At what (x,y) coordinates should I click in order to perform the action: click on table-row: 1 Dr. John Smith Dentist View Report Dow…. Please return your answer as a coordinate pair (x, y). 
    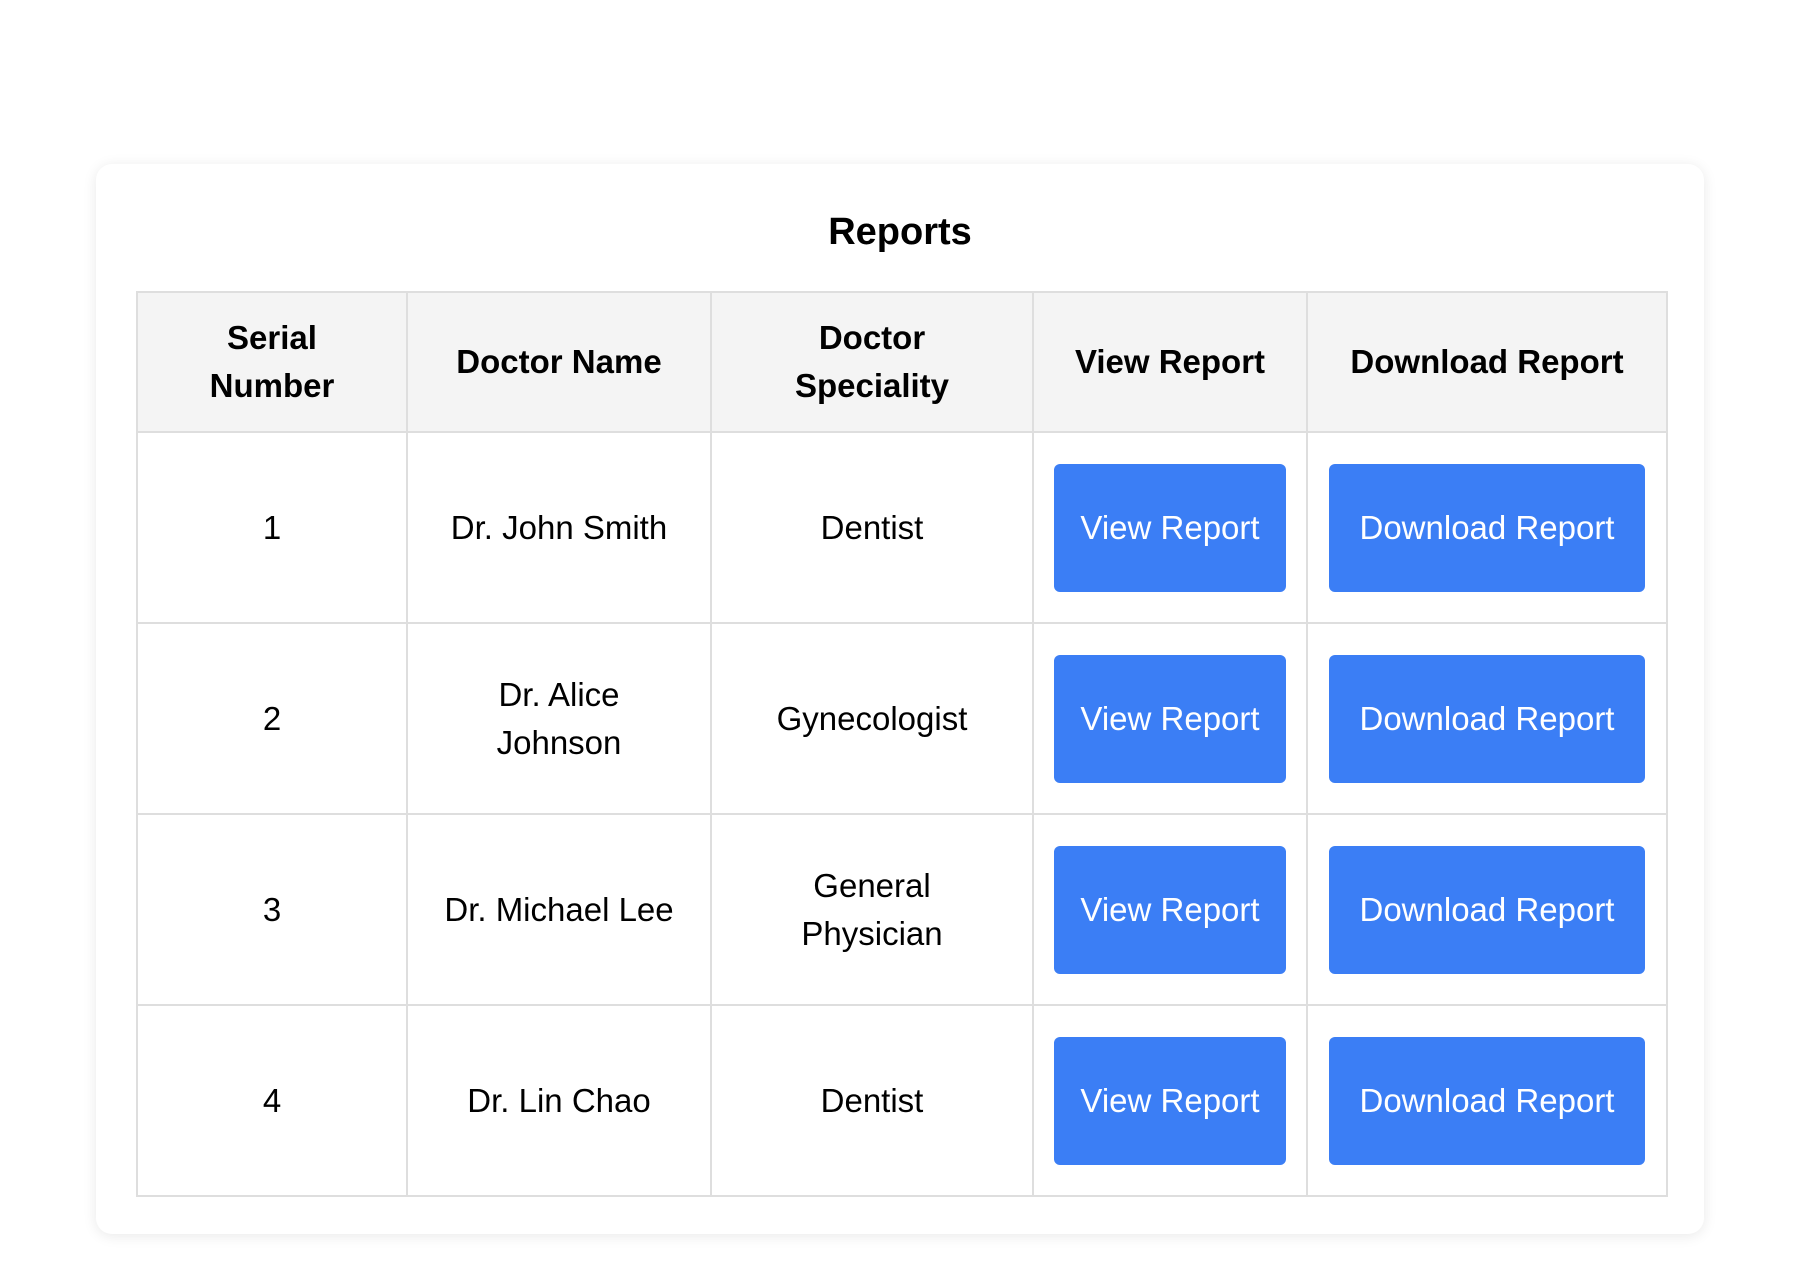
    Looking at the image, I should click on (902, 527).